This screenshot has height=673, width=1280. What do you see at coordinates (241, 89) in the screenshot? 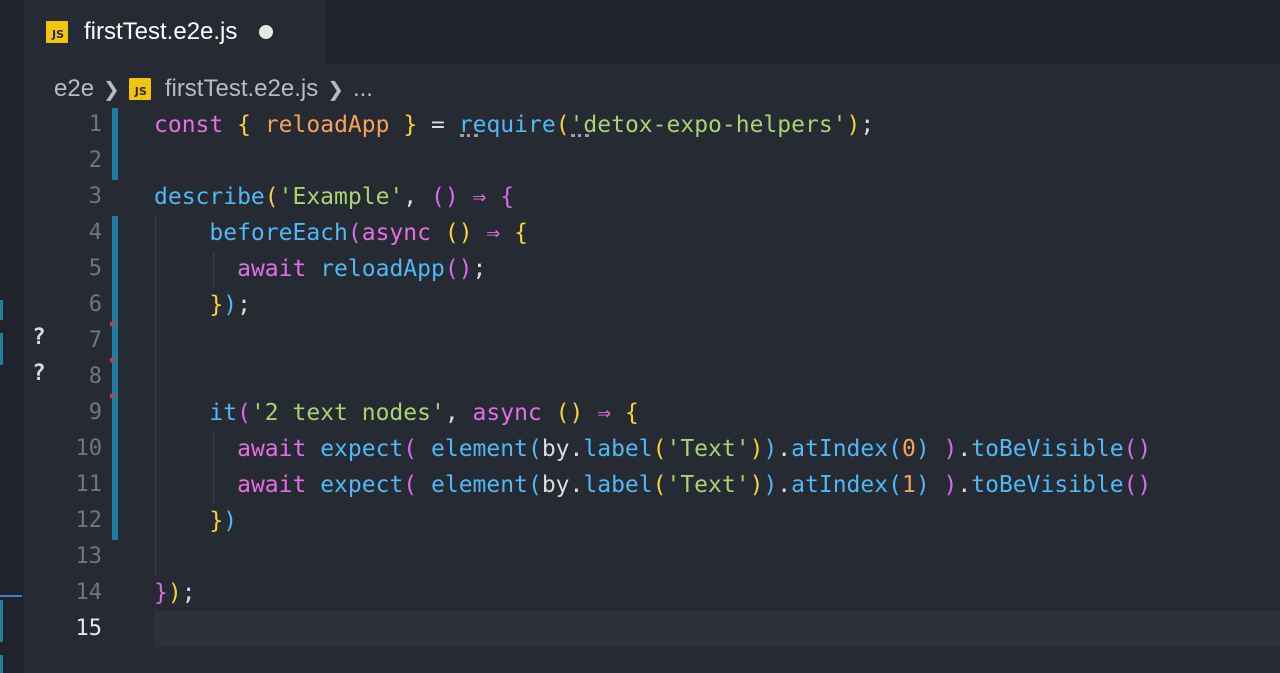
I see `breadcrumb-file: firstTest.e2e.js` at bounding box center [241, 89].